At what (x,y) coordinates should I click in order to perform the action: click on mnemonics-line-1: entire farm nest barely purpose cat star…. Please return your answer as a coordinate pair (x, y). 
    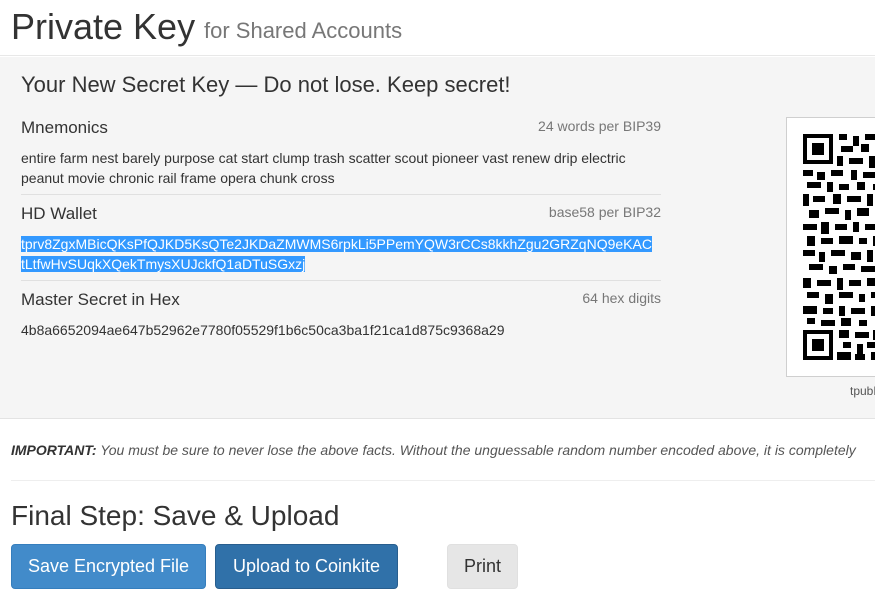
    Looking at the image, I should click on (323, 158).